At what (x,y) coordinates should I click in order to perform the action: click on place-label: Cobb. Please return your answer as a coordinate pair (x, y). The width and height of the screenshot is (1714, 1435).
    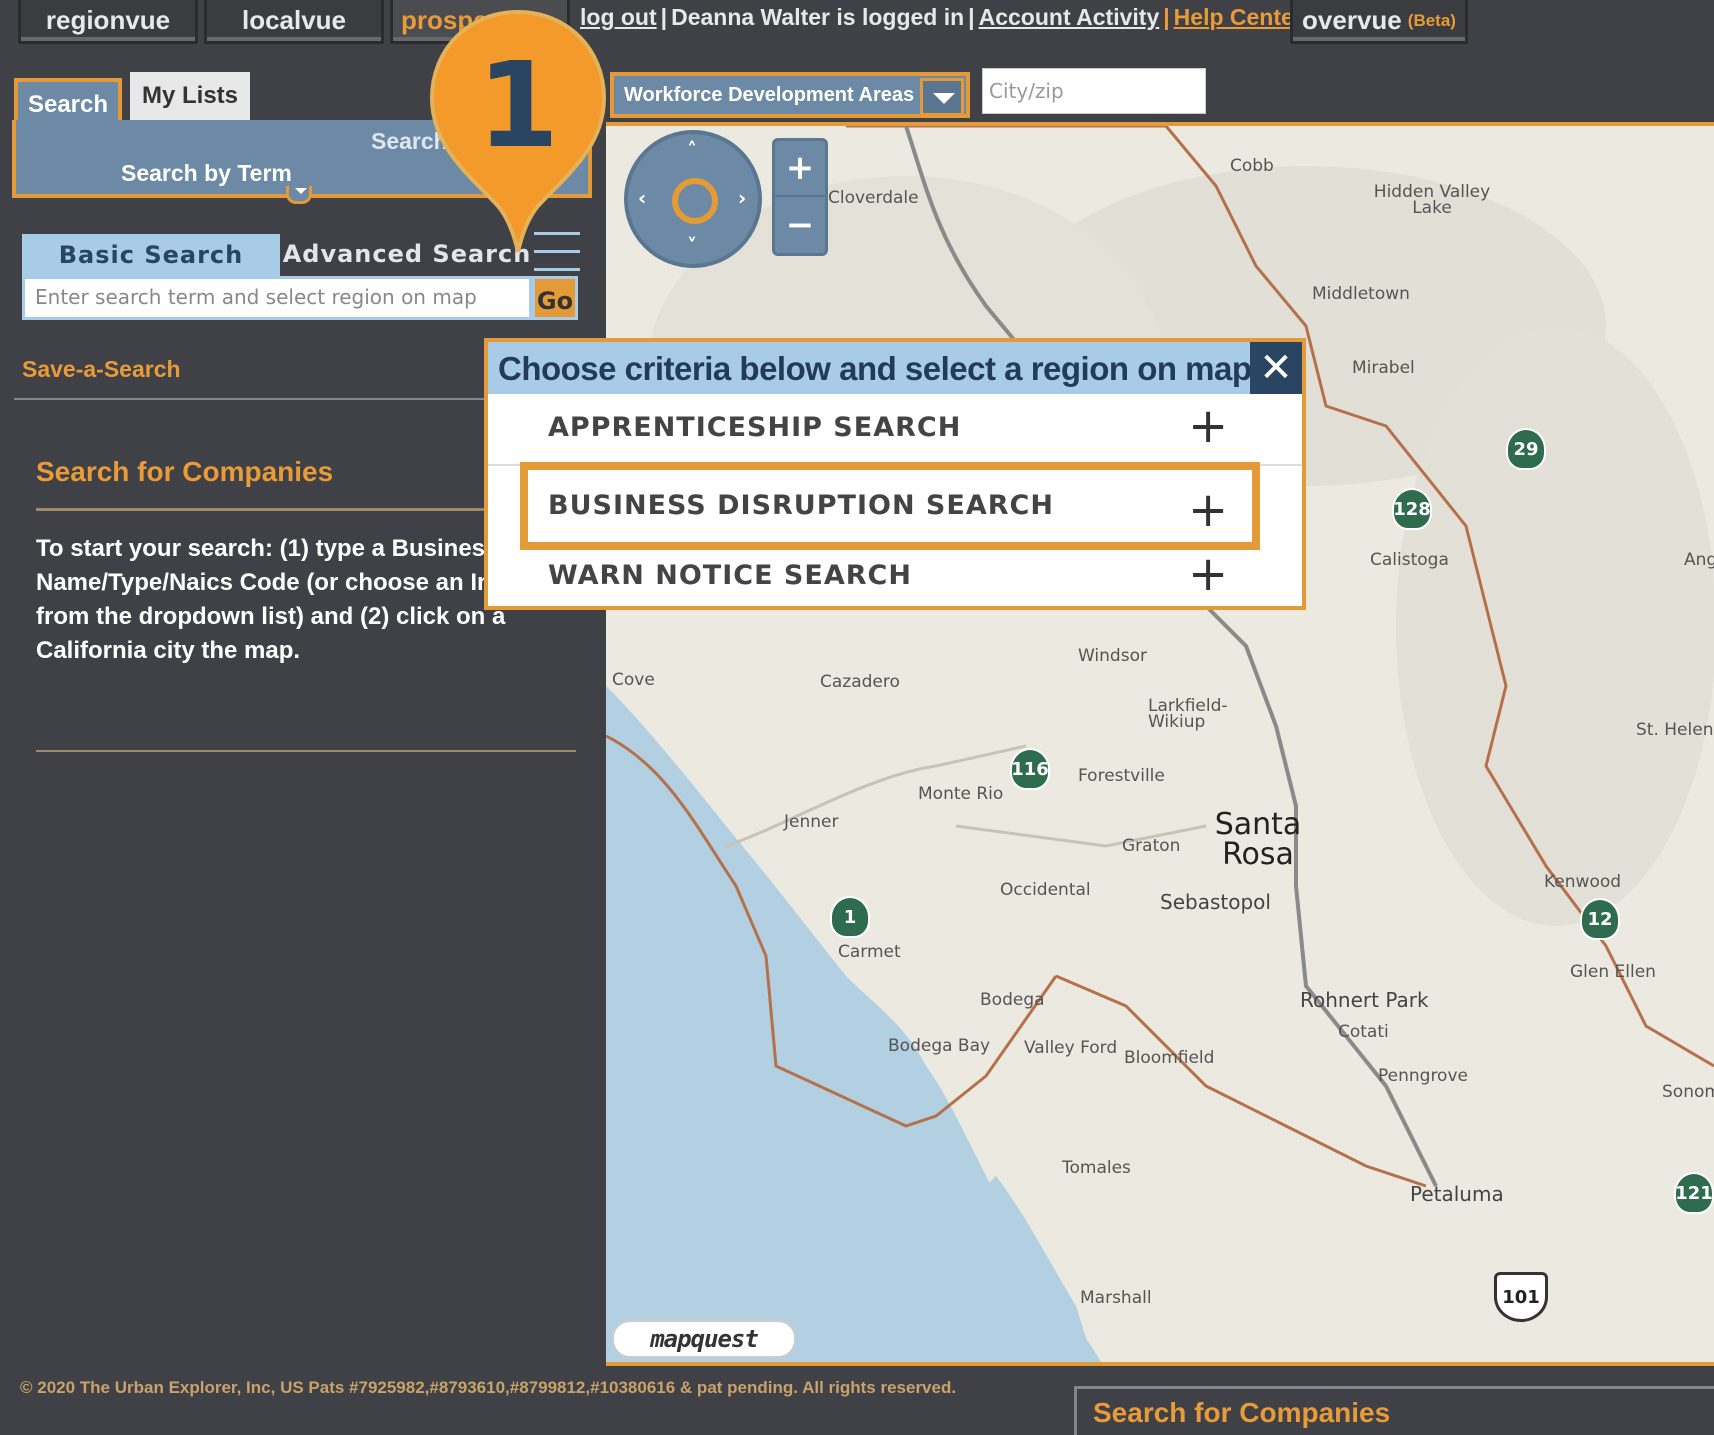
    Looking at the image, I should click on (1252, 166).